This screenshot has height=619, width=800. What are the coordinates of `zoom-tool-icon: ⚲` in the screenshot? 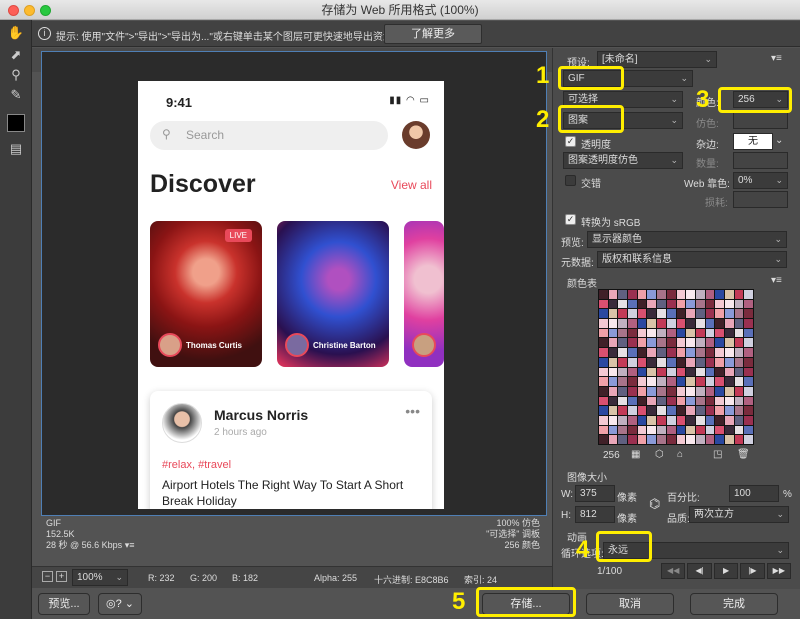 It's located at (16, 75).